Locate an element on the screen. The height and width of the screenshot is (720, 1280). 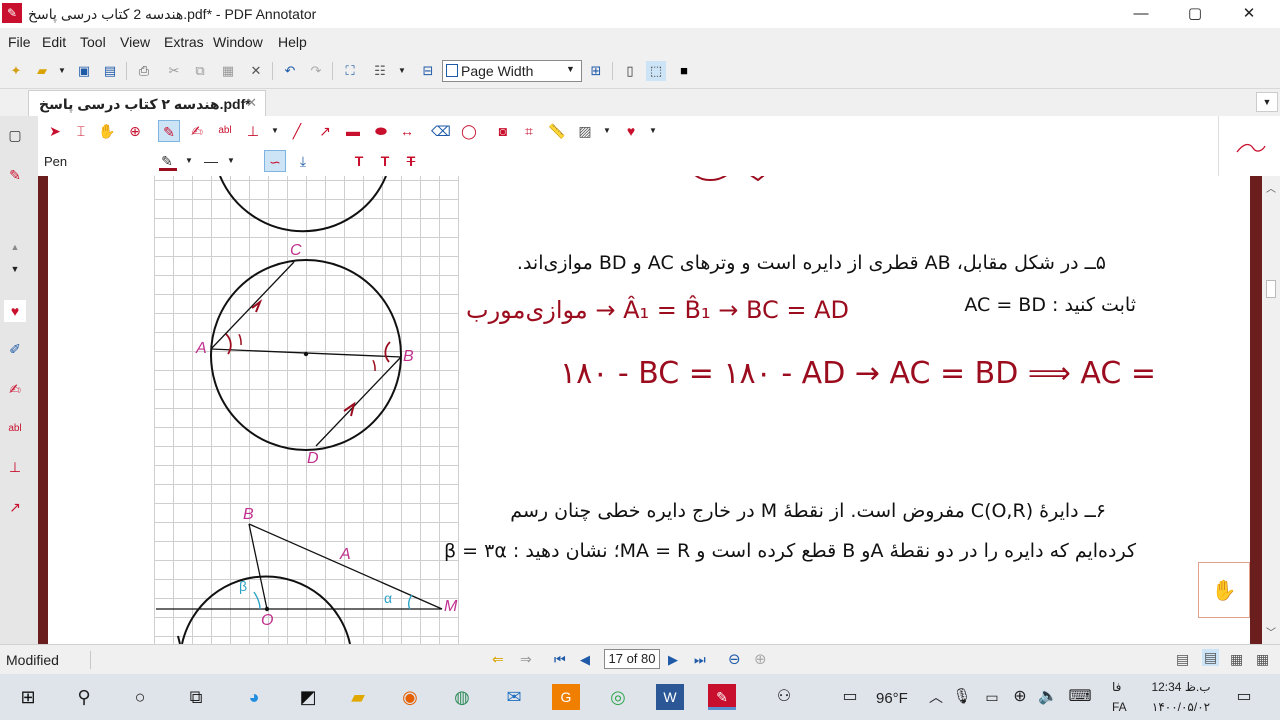
scroll-up-chevron-icon: ︿ is located at coordinates (1271, 187).